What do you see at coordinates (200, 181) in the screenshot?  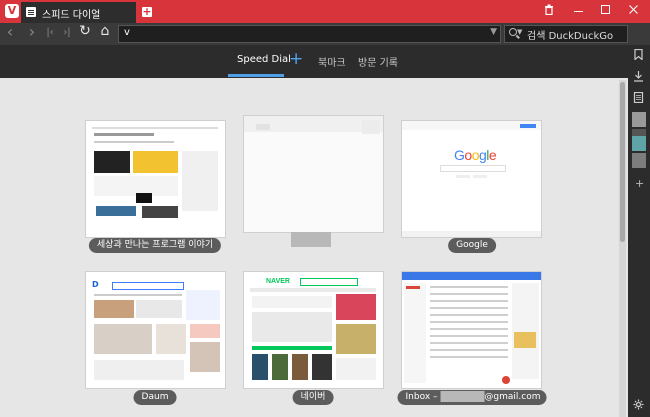 I see `thumb-sidebar` at bounding box center [200, 181].